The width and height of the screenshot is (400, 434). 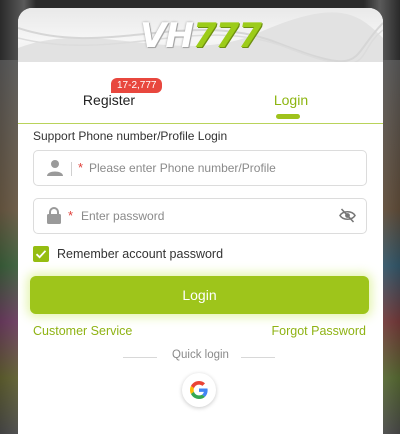 I want to click on logo-prefix: VH, so click(x=167, y=36).